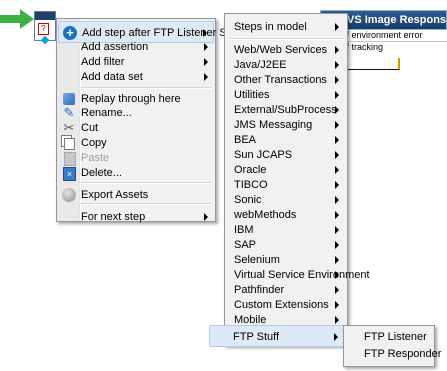 The image size is (447, 371). Describe the element at coordinates (395, 43) in the screenshot. I see `vs-node-body: If environment error If tracking` at that location.